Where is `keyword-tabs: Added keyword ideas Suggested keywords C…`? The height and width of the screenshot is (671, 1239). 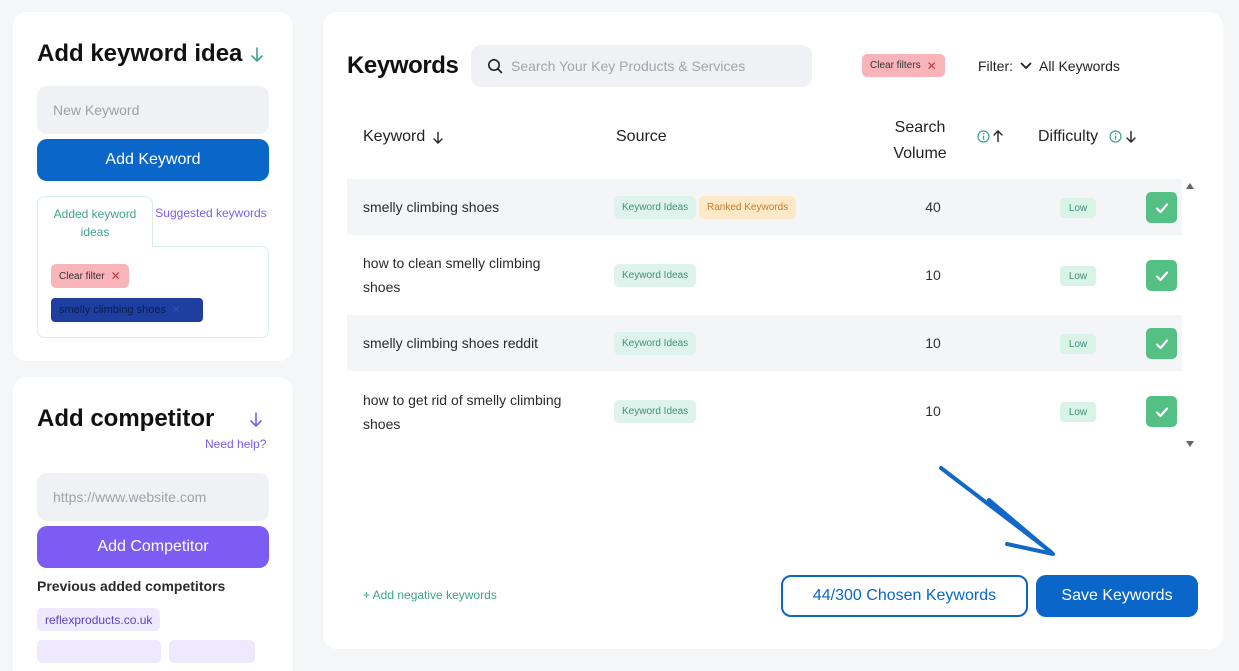
keyword-tabs: Added keyword ideas Suggested keywords C… is located at coordinates (153, 267).